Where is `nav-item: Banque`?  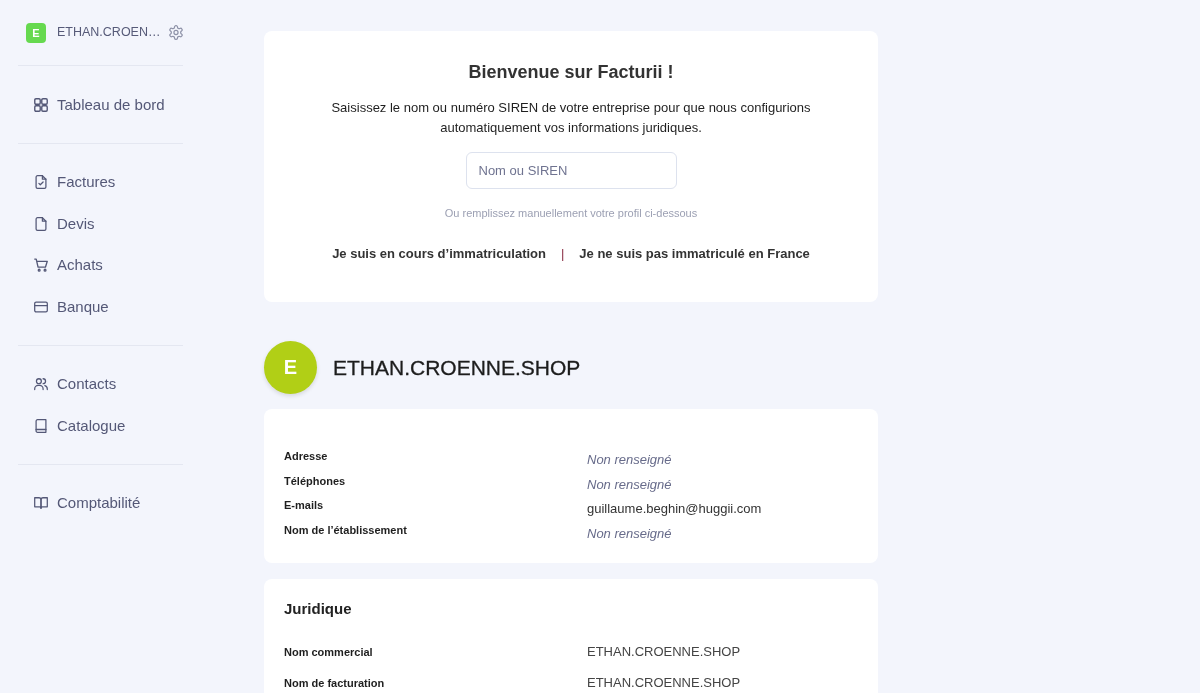
nav-item: Banque is located at coordinates (100, 307).